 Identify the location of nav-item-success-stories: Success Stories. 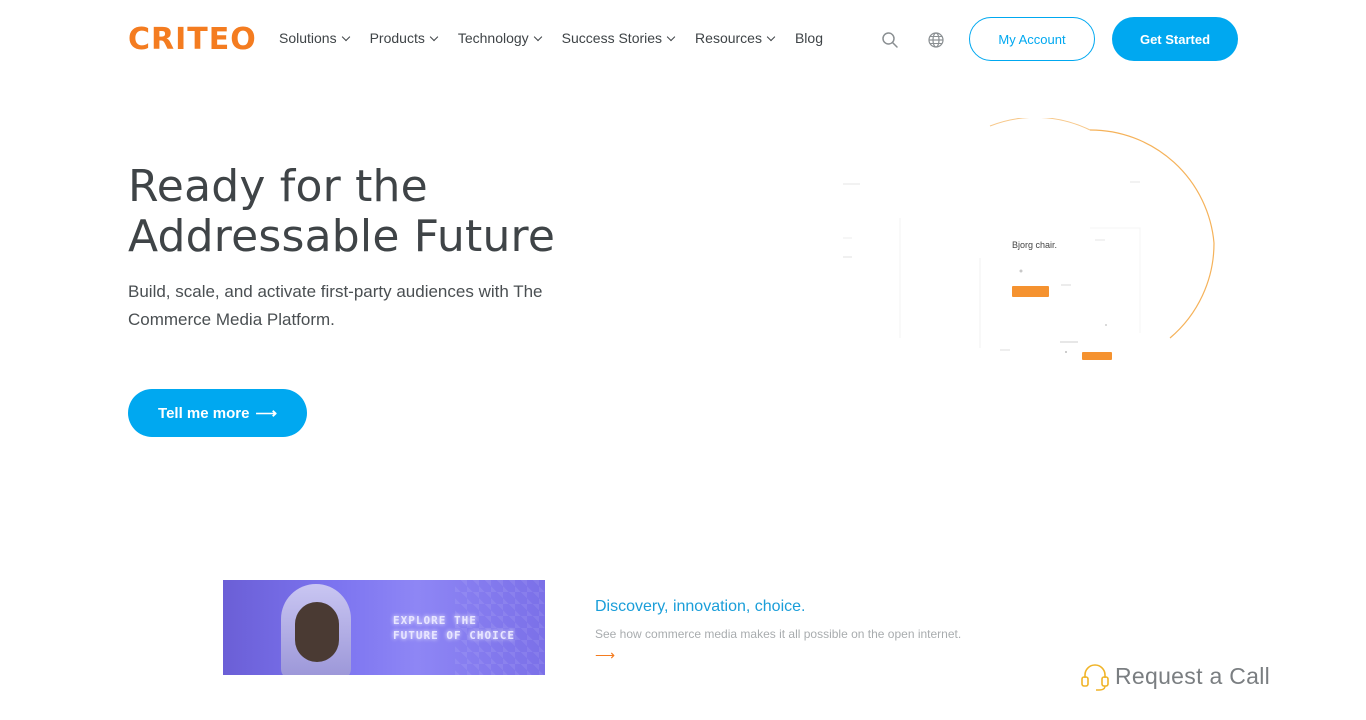
(618, 38).